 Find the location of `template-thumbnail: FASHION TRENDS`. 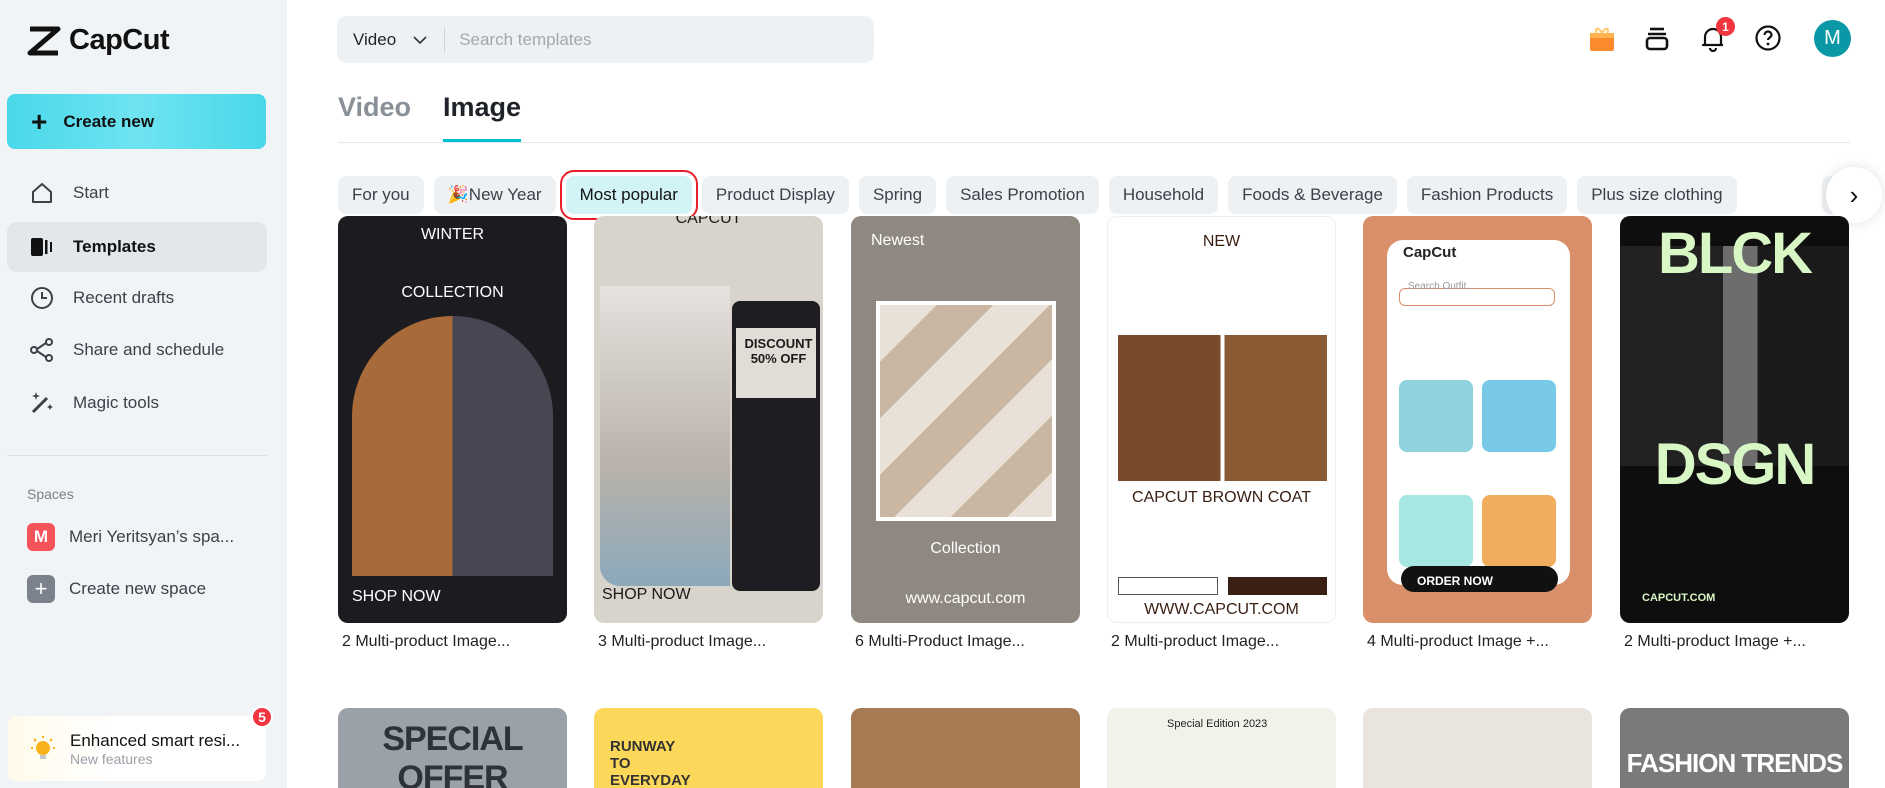

template-thumbnail: FASHION TRENDS is located at coordinates (1734, 748).